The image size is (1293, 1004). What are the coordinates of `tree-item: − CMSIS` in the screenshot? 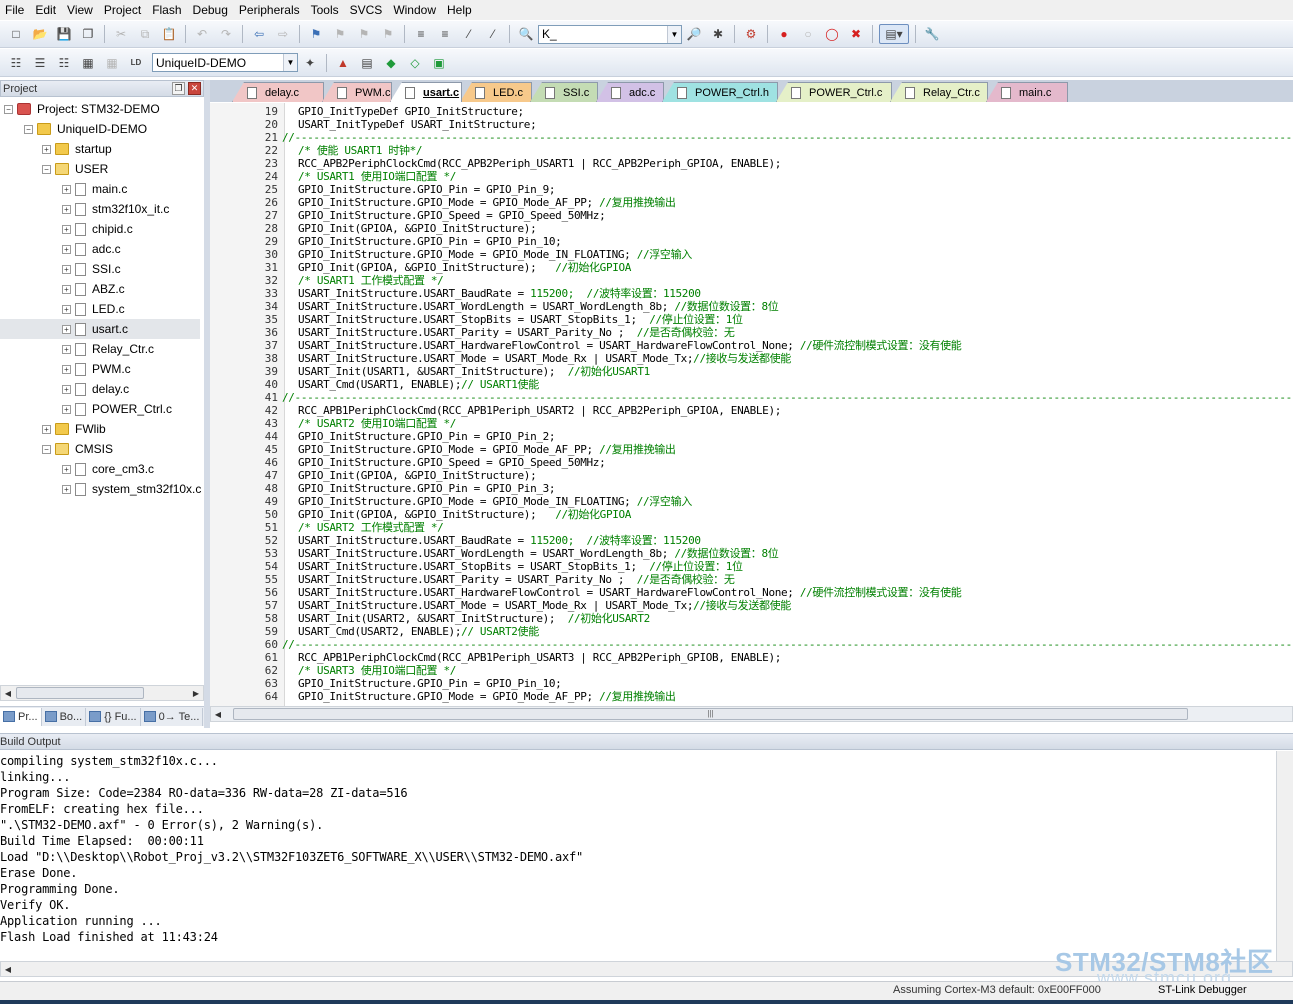 It's located at (77, 449).